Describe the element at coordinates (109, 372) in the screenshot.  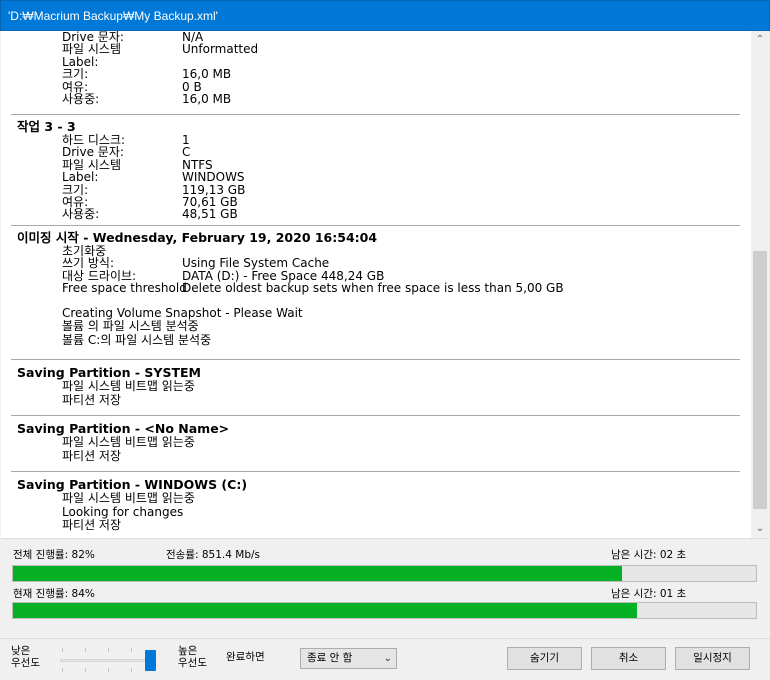
I see `log-block-title: Saving Partition - SYSTEM` at that location.